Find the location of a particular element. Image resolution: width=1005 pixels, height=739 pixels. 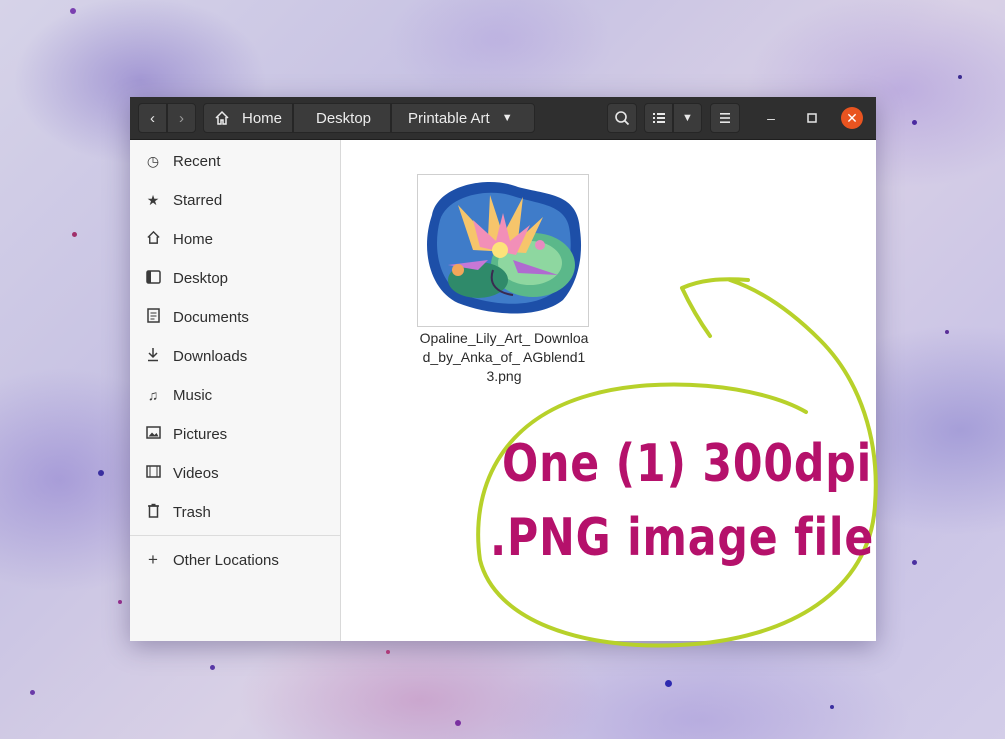

video-icon is located at coordinates (153, 473).